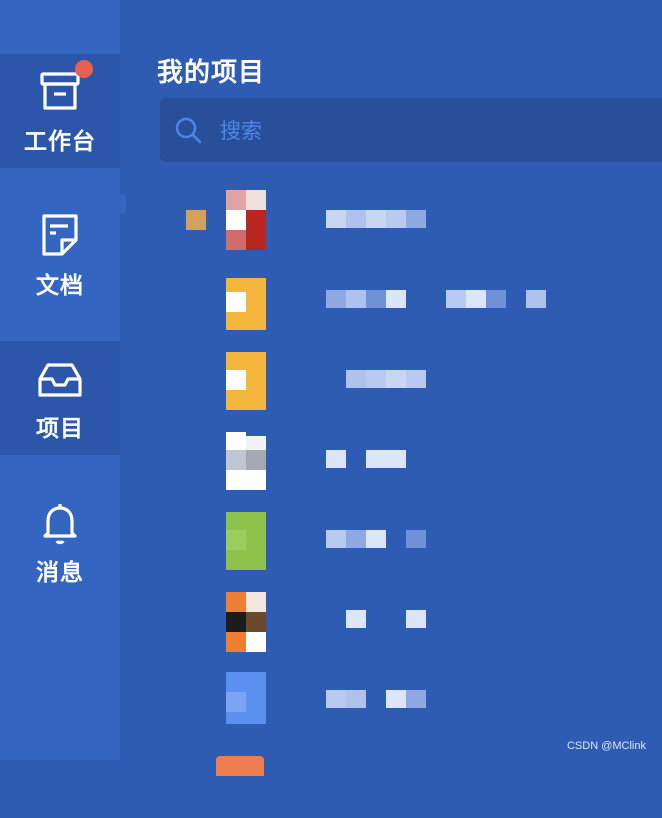  I want to click on nav-item-docs: 文档, so click(60, 255).